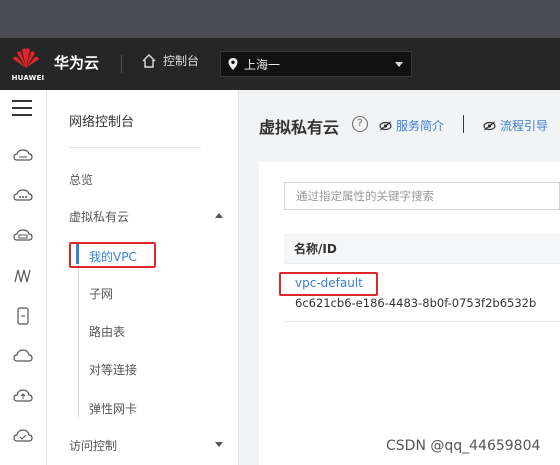  What do you see at coordinates (113, 408) in the screenshot?
I see `sidebar-item-eni: 弹性网卡` at bounding box center [113, 408].